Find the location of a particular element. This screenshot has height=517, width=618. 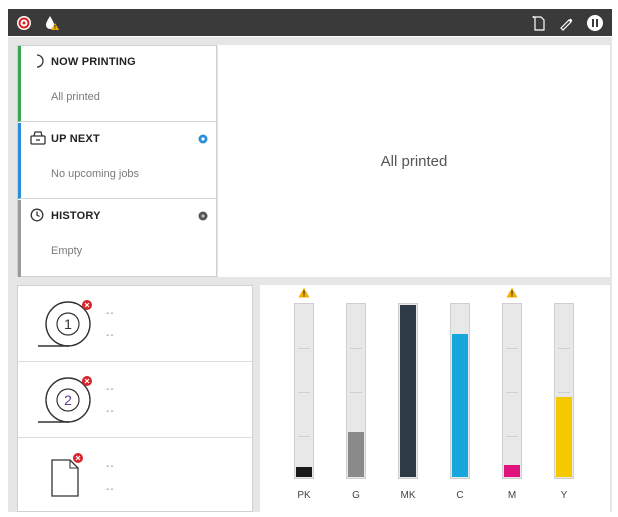

ink-level-fill-y is located at coordinates (564, 437).